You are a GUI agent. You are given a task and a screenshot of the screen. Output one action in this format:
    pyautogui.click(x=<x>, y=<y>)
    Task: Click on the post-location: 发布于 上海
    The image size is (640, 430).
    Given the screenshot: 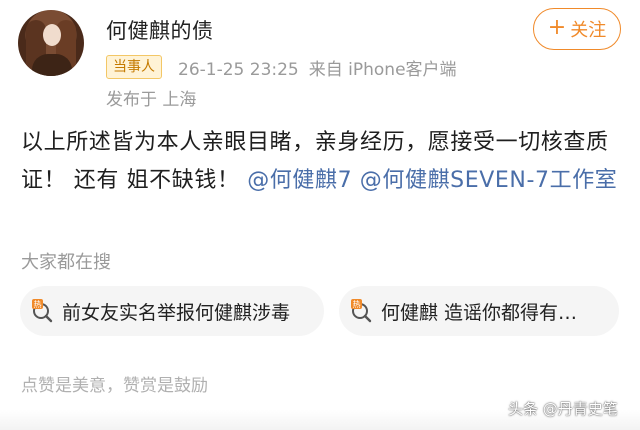 What is the action you would take?
    pyautogui.click(x=151, y=100)
    